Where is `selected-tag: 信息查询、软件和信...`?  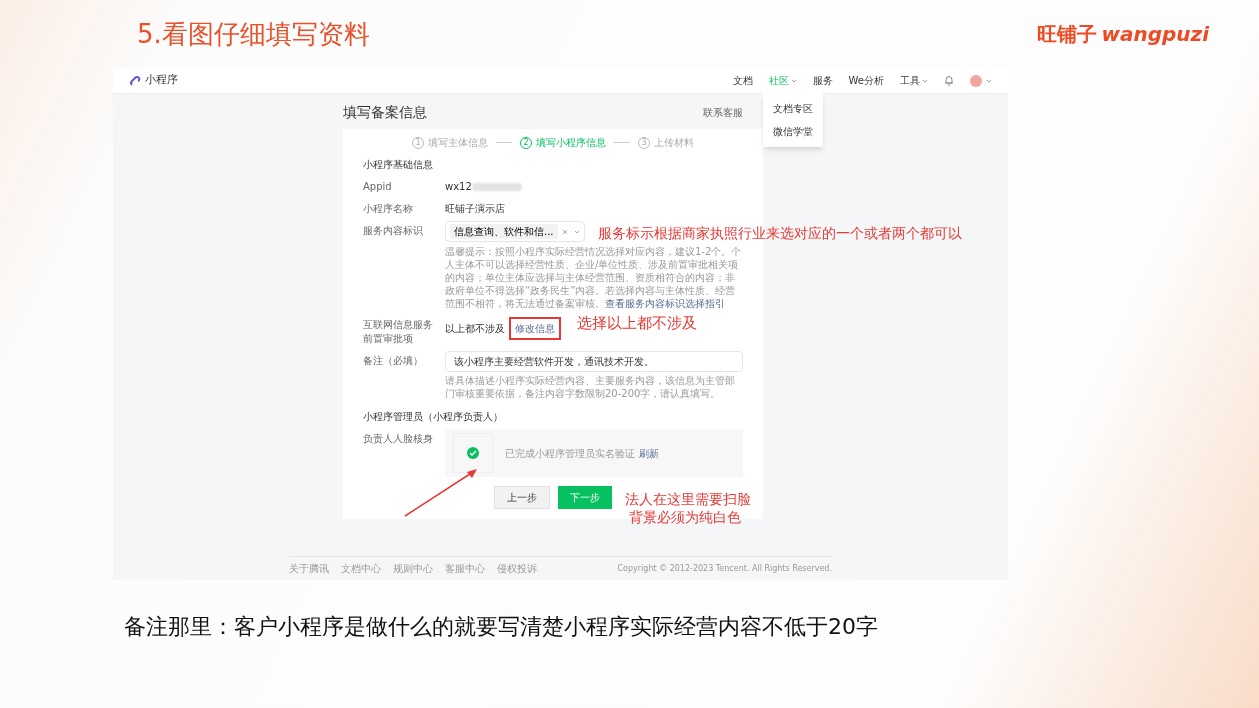
selected-tag: 信息查询、软件和信... is located at coordinates (504, 231).